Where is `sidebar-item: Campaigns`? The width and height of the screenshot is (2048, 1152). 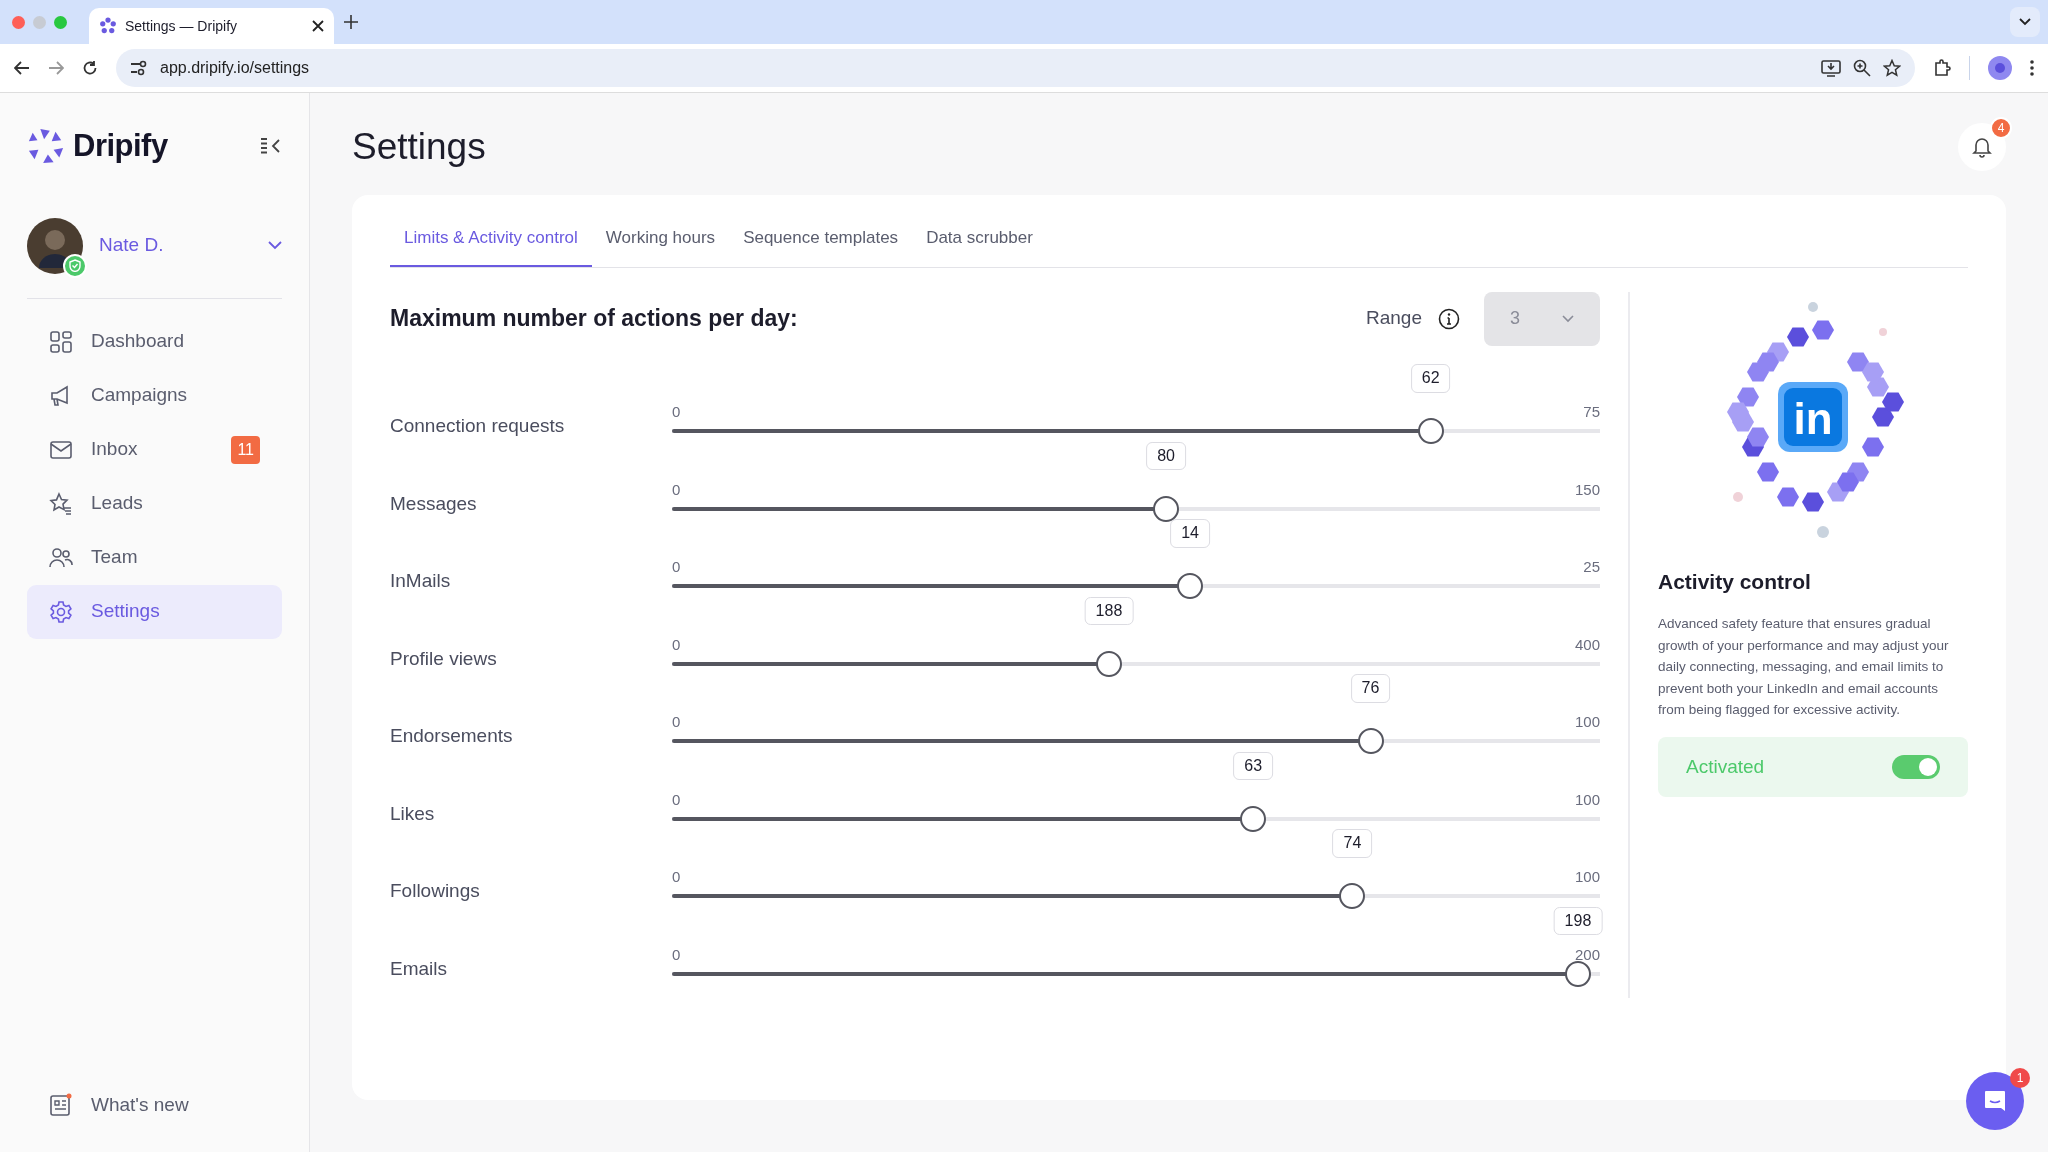
sidebar-item: Campaigns is located at coordinates (154, 395).